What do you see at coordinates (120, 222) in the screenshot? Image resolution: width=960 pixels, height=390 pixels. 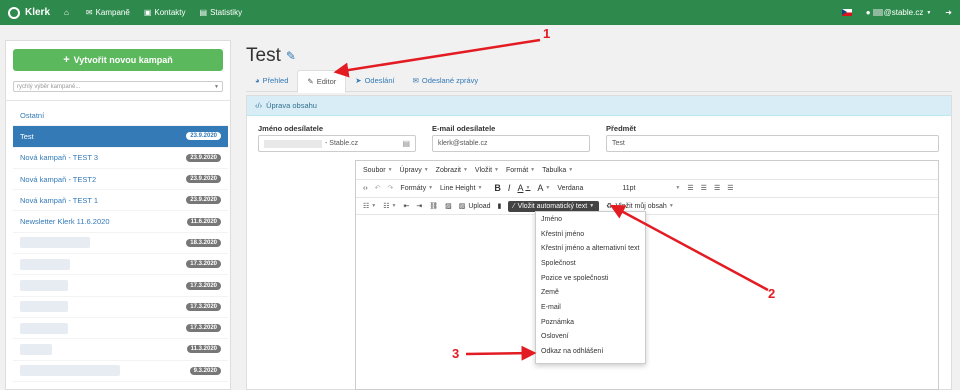 I see `campaign-item: Newsletter Klerk 11.6.2020 11.6.2020` at bounding box center [120, 222].